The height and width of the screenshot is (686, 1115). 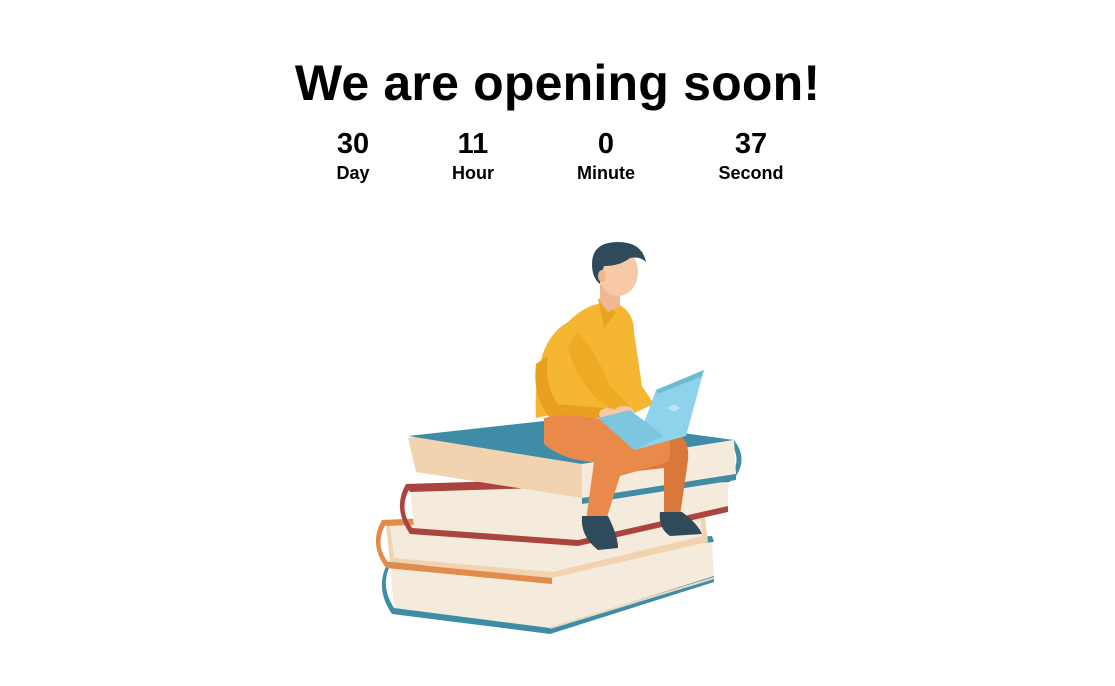 I want to click on countdown-hour-label: Hour, so click(x=473, y=173).